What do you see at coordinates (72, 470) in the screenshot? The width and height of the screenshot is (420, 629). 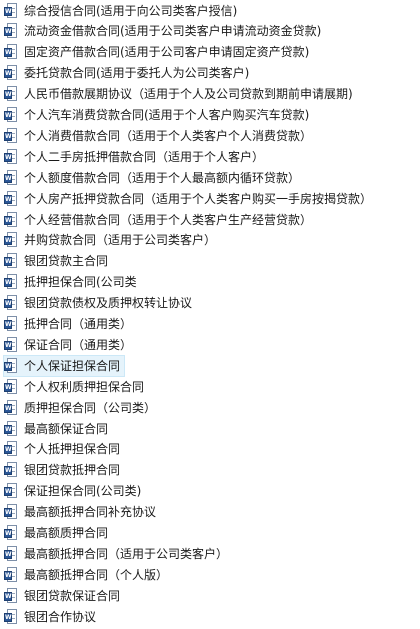 I see `file-name: 银团贷款抵押合同` at bounding box center [72, 470].